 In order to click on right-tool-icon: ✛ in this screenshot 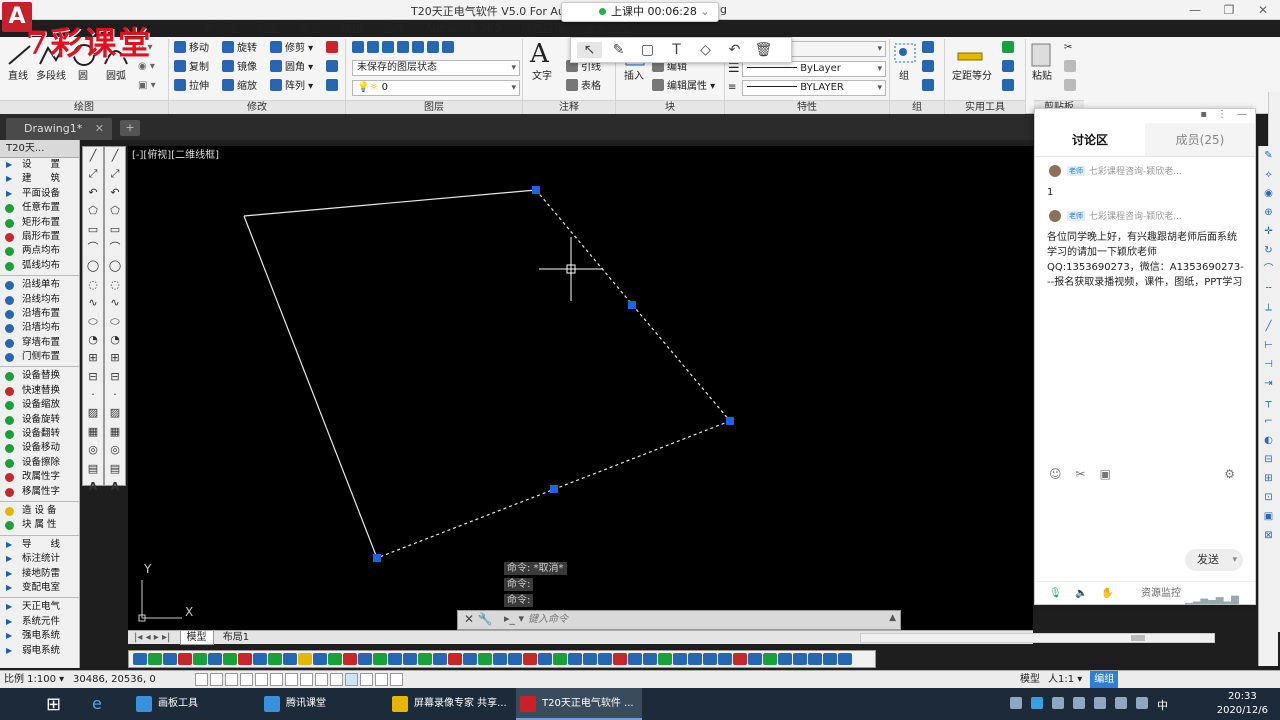, I will do `click(1268, 231)`.